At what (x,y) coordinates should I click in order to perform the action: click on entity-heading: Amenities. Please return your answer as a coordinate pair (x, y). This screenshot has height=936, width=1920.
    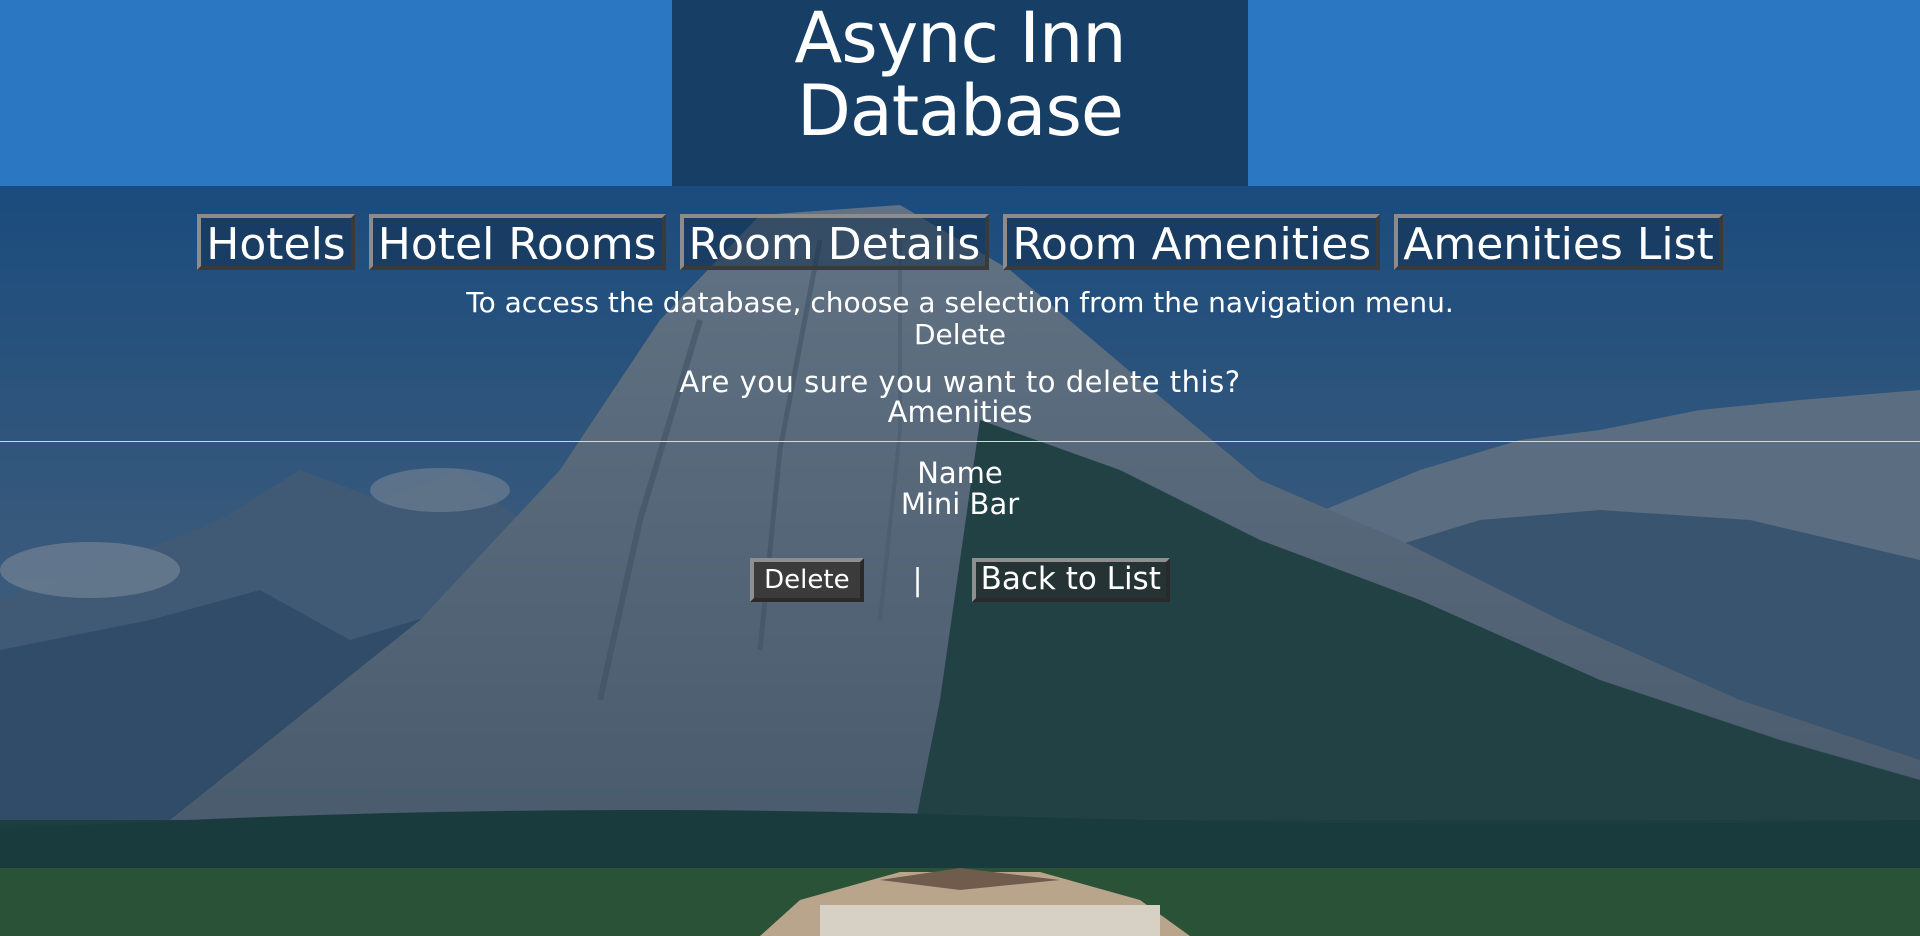
    Looking at the image, I should click on (960, 412).